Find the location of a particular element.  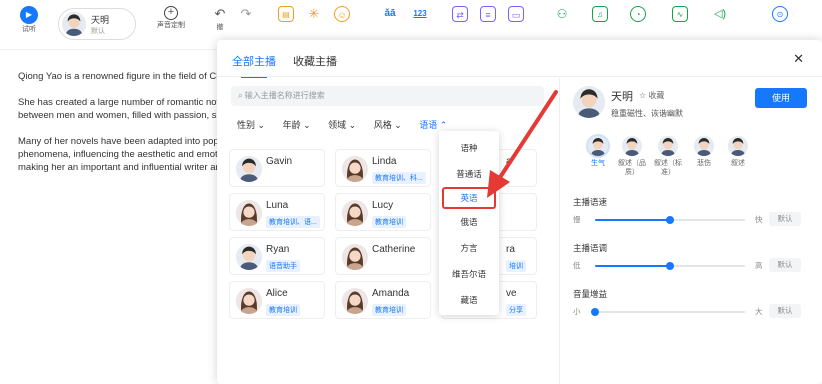

detail-name: 天明 is located at coordinates (622, 97).